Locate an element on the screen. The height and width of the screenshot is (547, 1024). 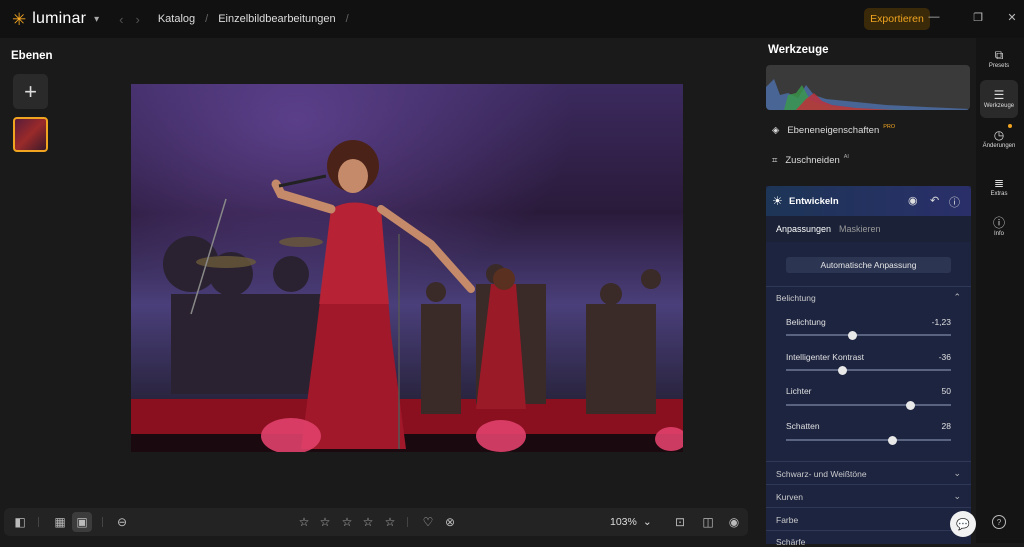
section-title: Schwarz- und Weißtöne is located at coordinates (821, 474).